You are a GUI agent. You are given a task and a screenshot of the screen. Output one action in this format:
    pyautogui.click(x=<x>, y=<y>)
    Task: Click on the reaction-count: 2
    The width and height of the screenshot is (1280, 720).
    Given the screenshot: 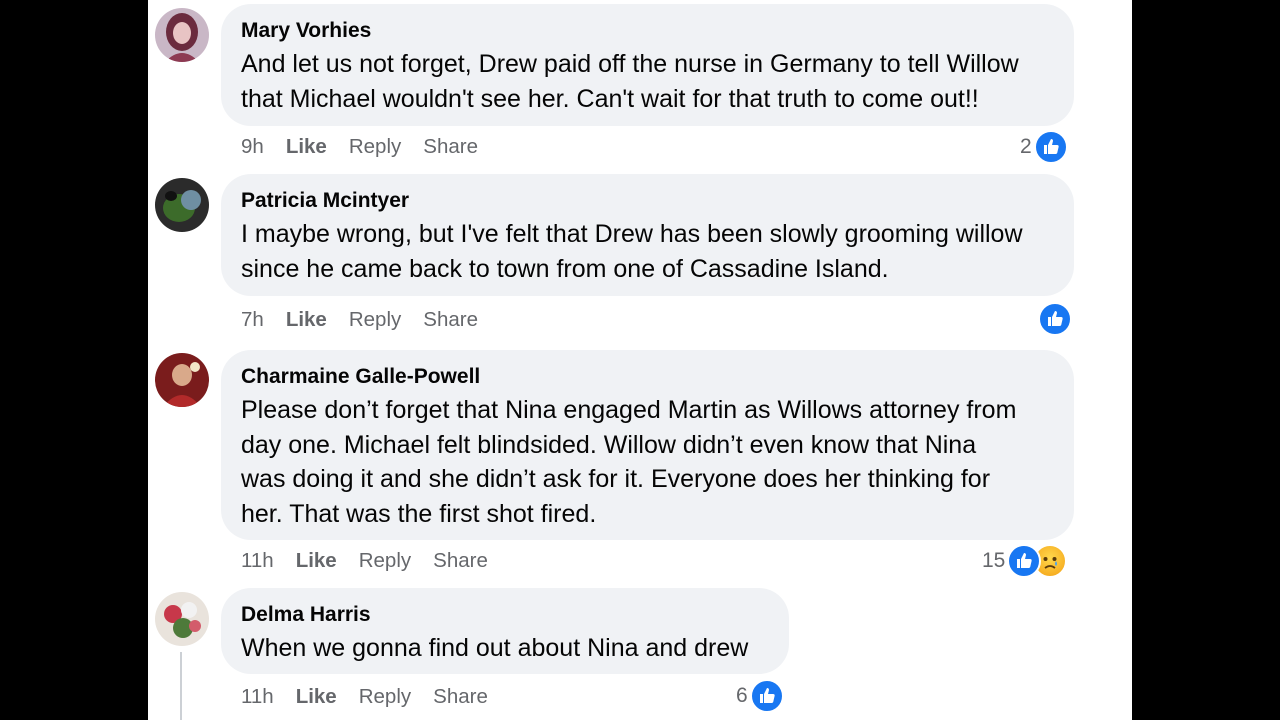 What is the action you would take?
    pyautogui.click(x=1026, y=146)
    